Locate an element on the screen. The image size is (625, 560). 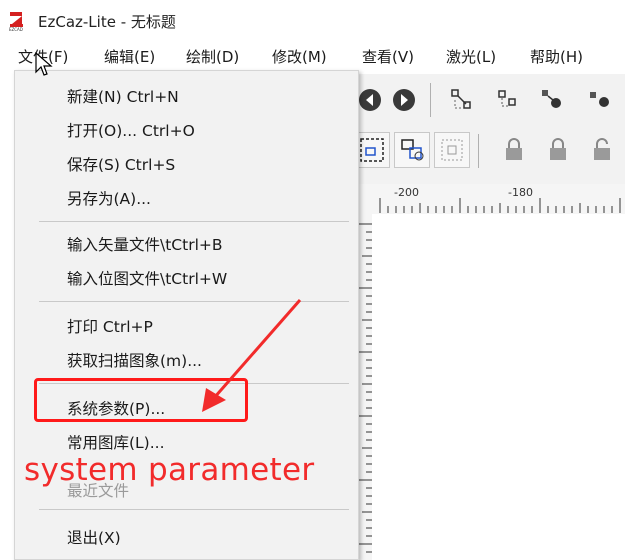
center-button is located at coordinates (452, 150).